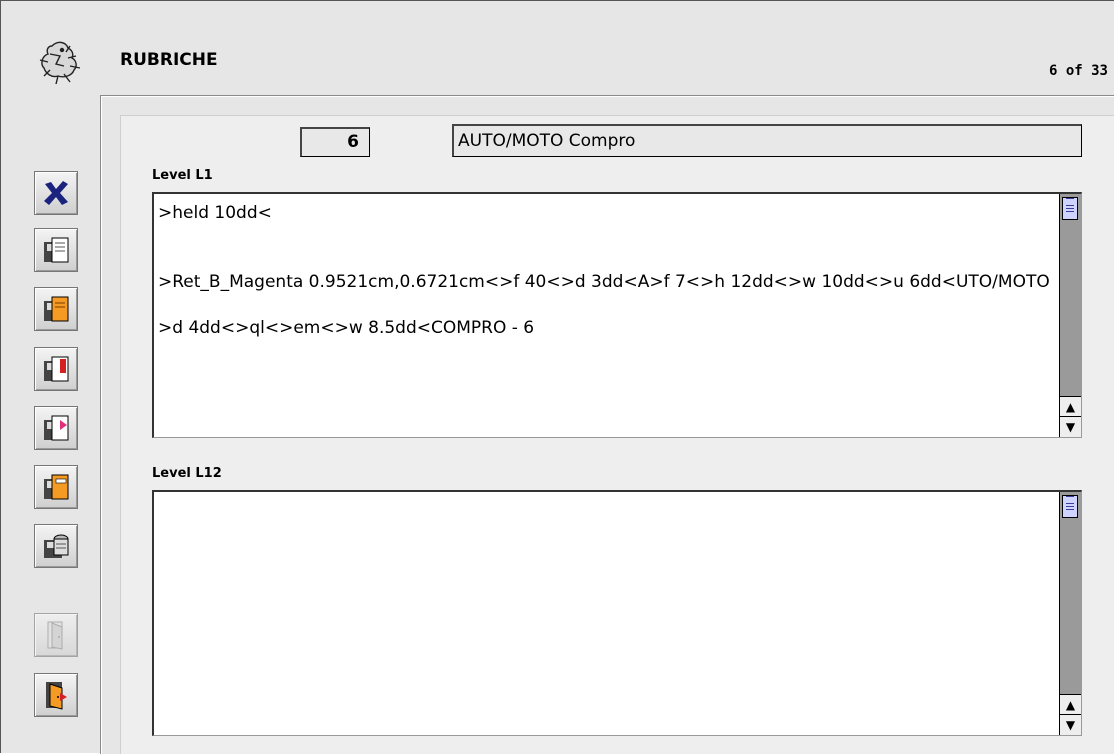 This screenshot has height=754, width=1114. I want to click on disk-red-icon, so click(56, 369).